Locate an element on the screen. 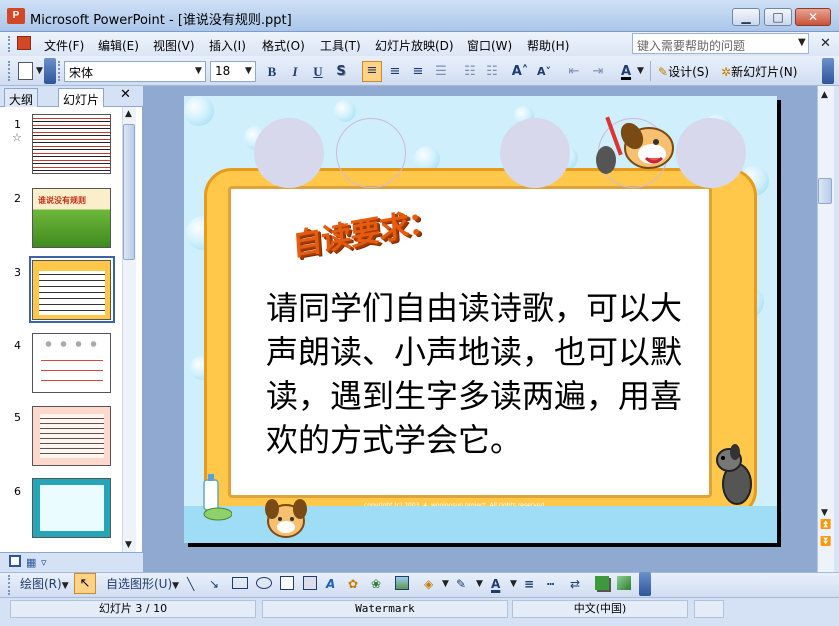 The width and height of the screenshot is (839, 626). menu-help: 帮助(H) is located at coordinates (548, 45).